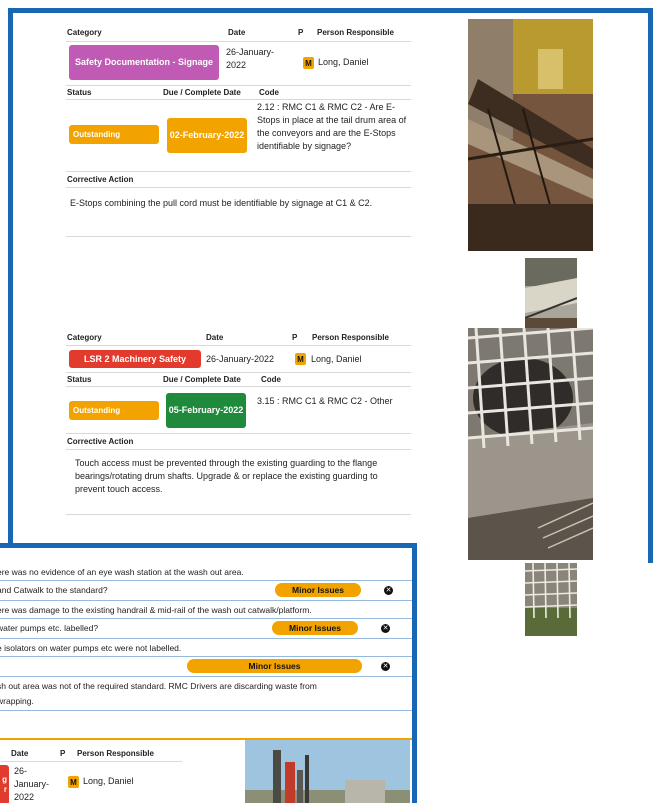  What do you see at coordinates (551, 599) in the screenshot?
I see `guarding-thumbnail` at bounding box center [551, 599].